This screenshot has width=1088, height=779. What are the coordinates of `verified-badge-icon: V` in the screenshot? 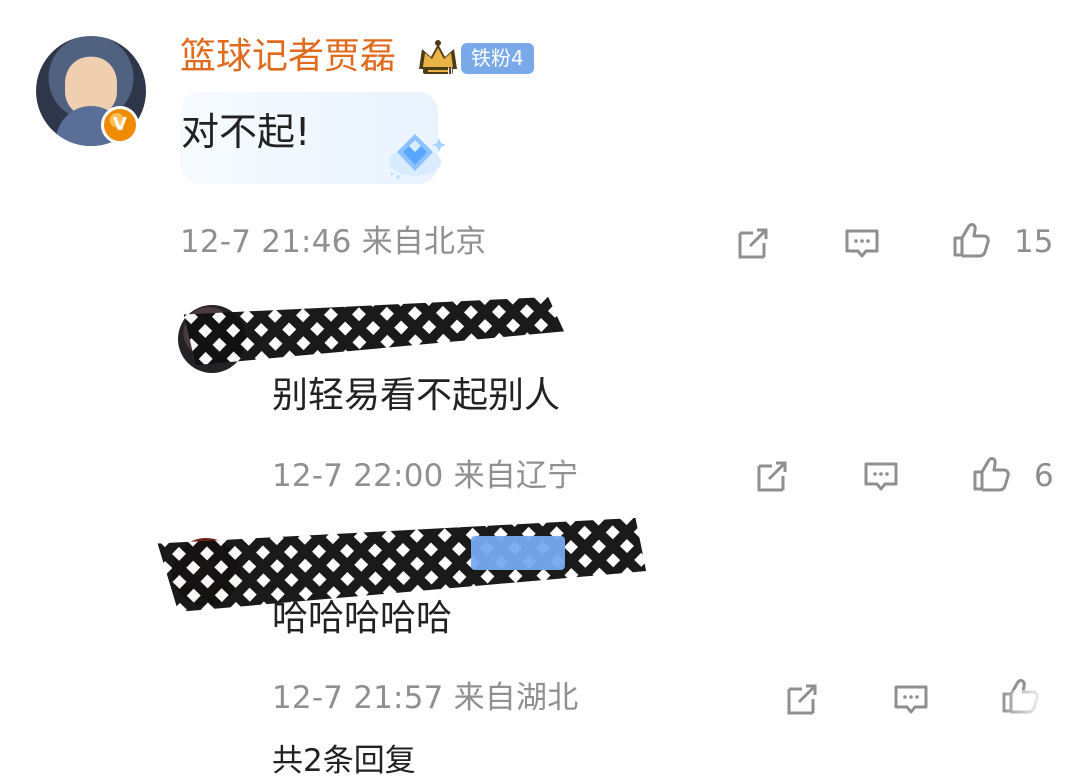 It's located at (120, 125).